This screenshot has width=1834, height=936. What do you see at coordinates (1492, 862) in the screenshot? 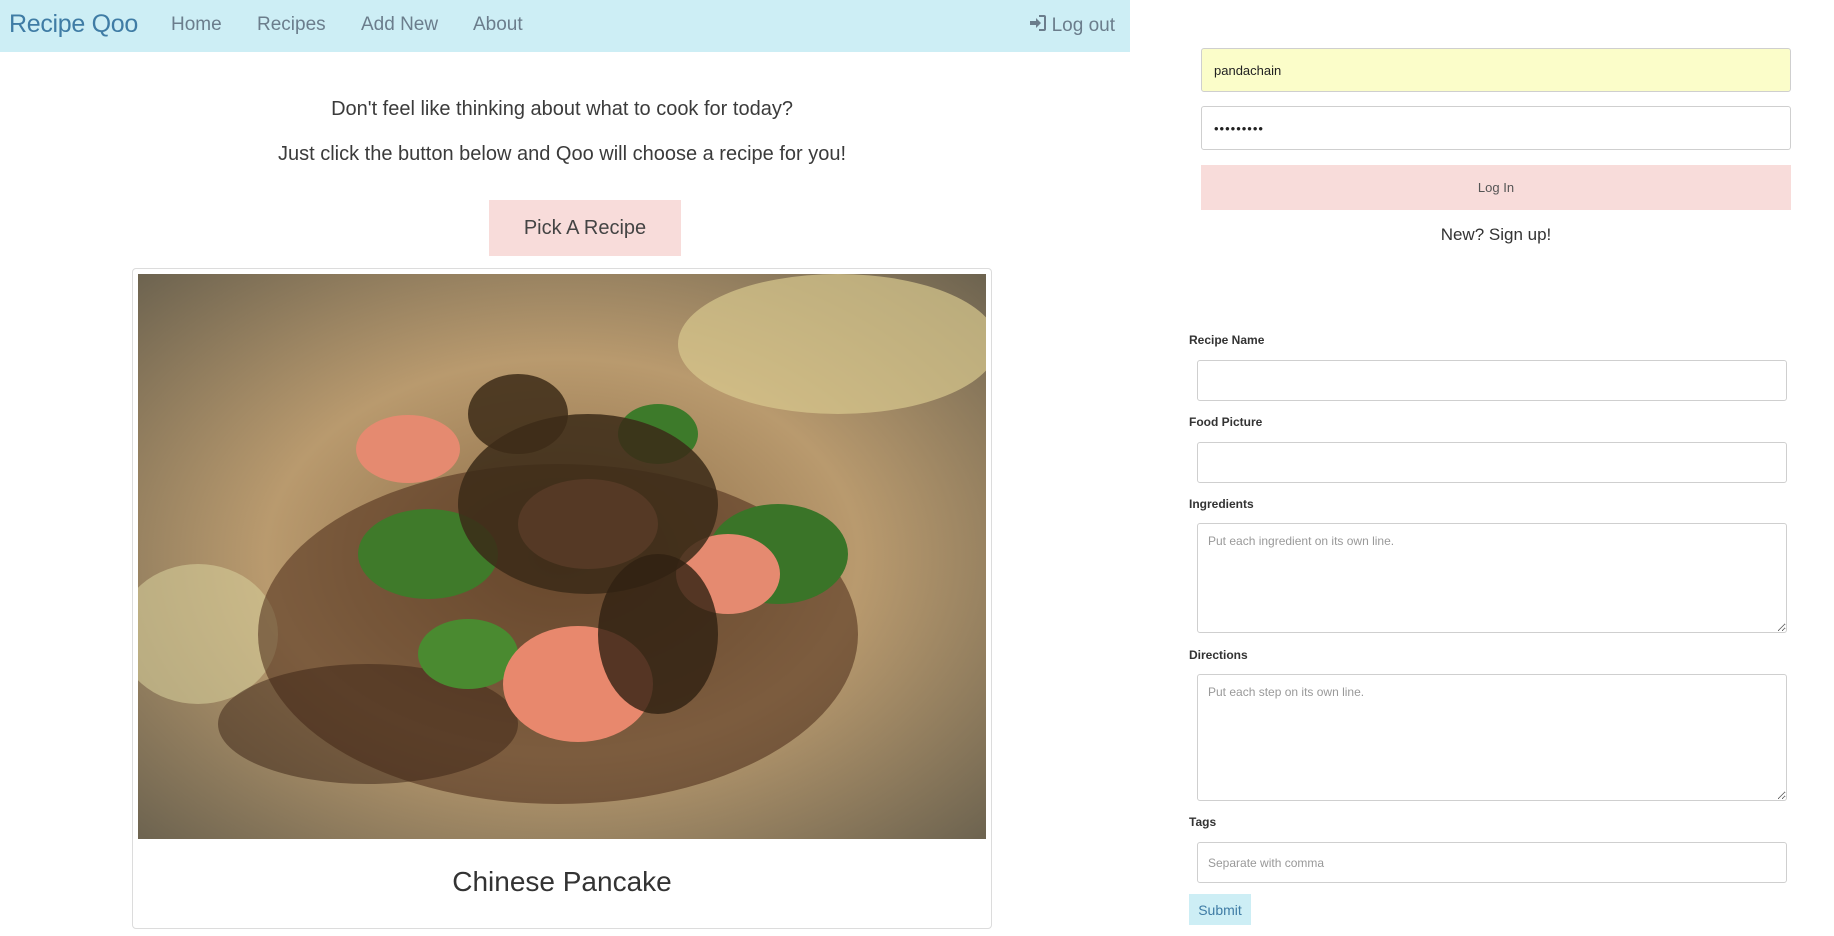
I see `tags-input` at bounding box center [1492, 862].